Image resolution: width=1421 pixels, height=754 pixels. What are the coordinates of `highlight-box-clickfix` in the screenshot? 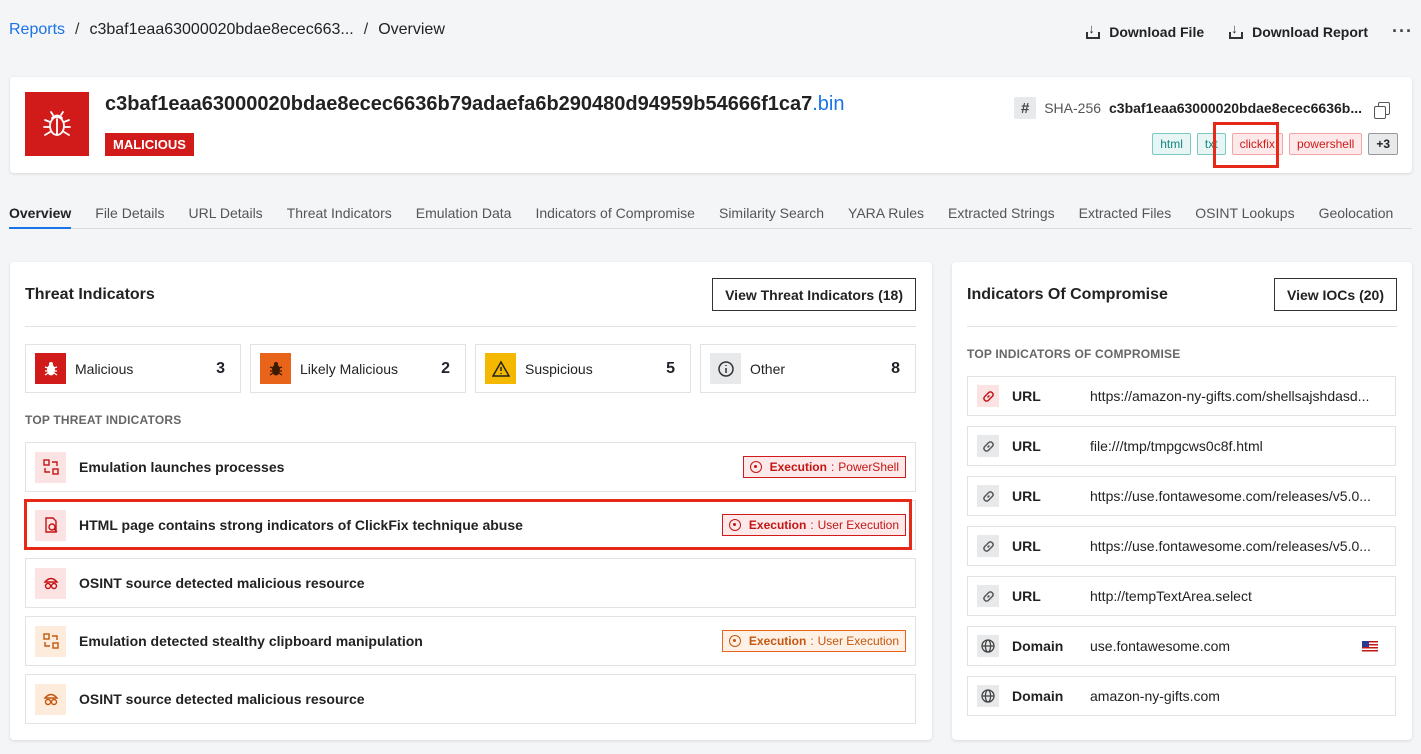 It's located at (1246, 145).